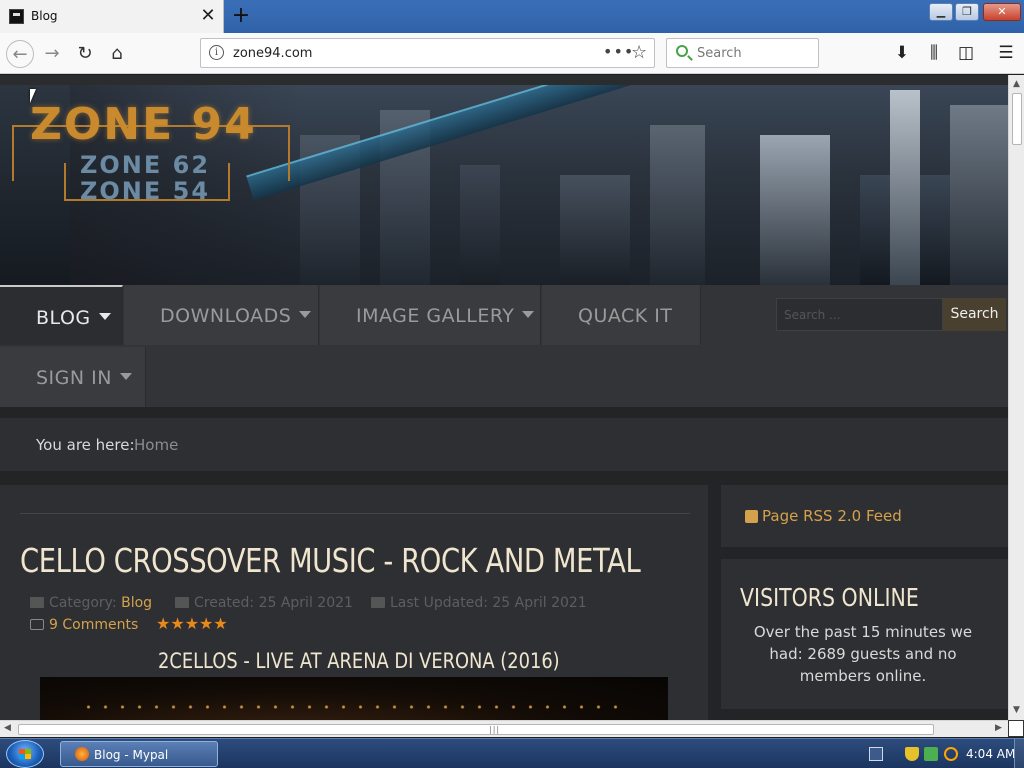 This screenshot has height=768, width=1024. What do you see at coordinates (931, 754) in the screenshot?
I see `network-icon` at bounding box center [931, 754].